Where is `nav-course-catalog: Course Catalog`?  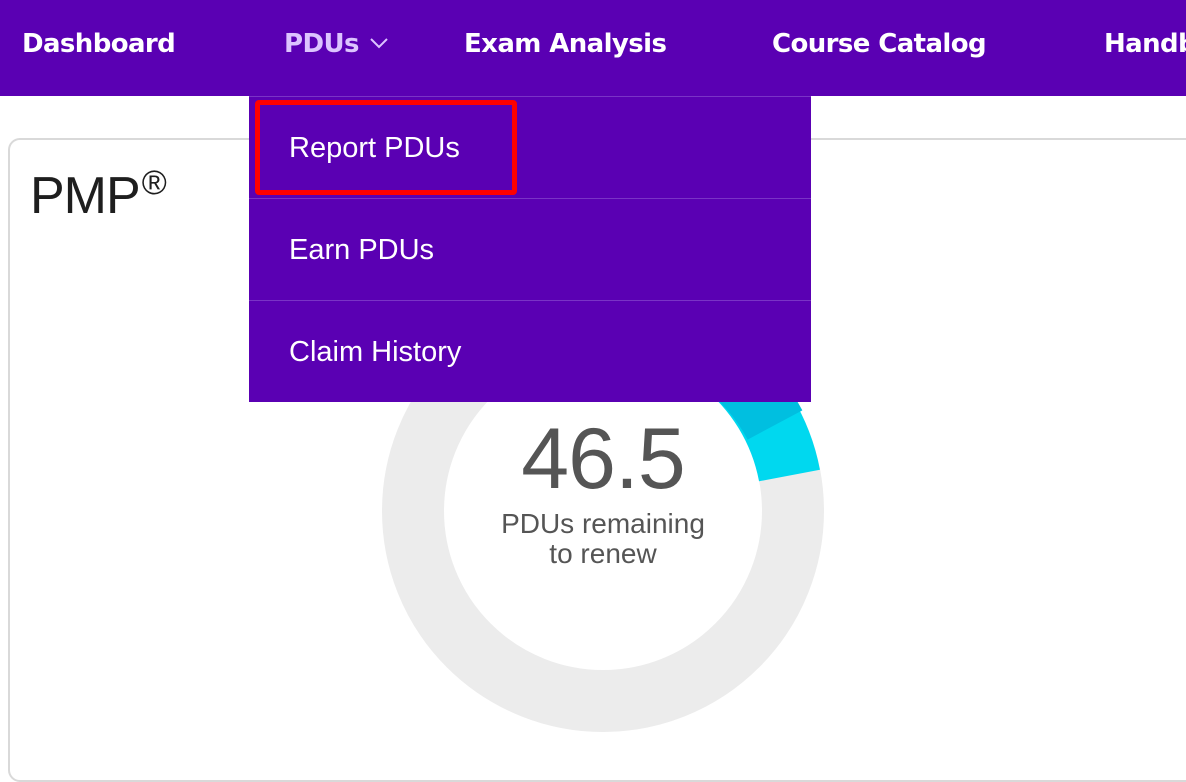 nav-course-catalog: Course Catalog is located at coordinates (879, 44).